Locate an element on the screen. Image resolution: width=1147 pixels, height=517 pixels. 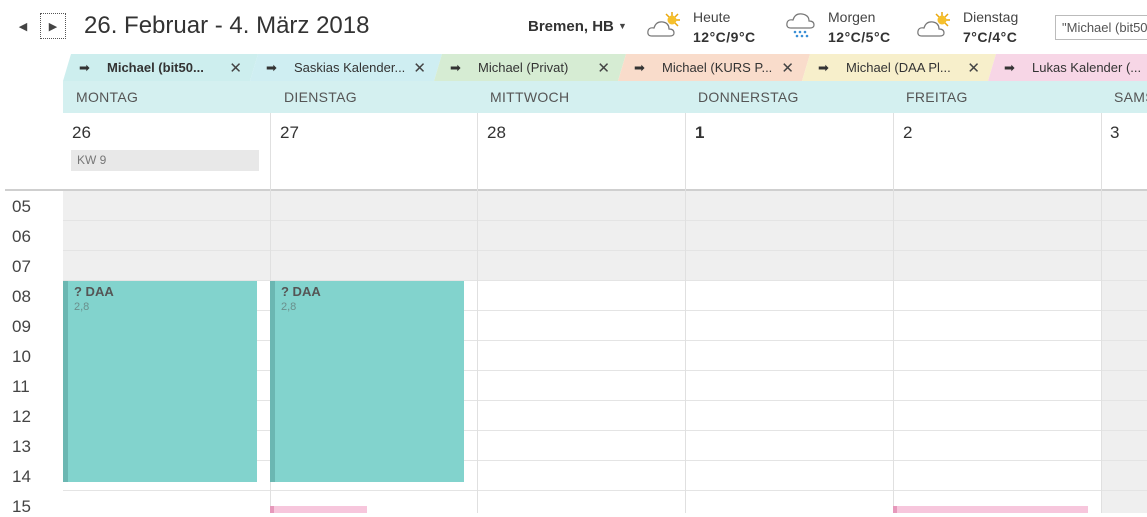
calendar-tab-label: Michael (Privat) is located at coordinates (523, 67).